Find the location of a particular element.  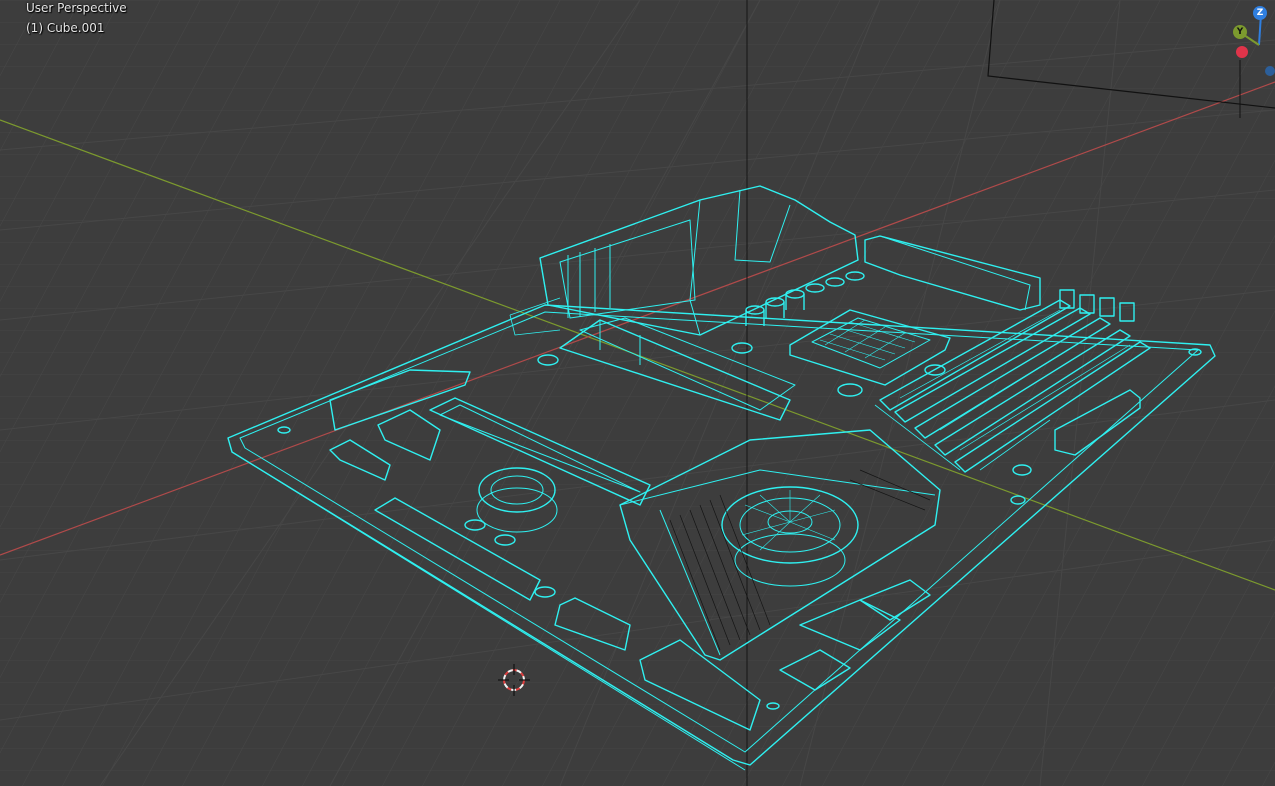

navigation-gizmo: Z Y is located at coordinates (1245, 45).